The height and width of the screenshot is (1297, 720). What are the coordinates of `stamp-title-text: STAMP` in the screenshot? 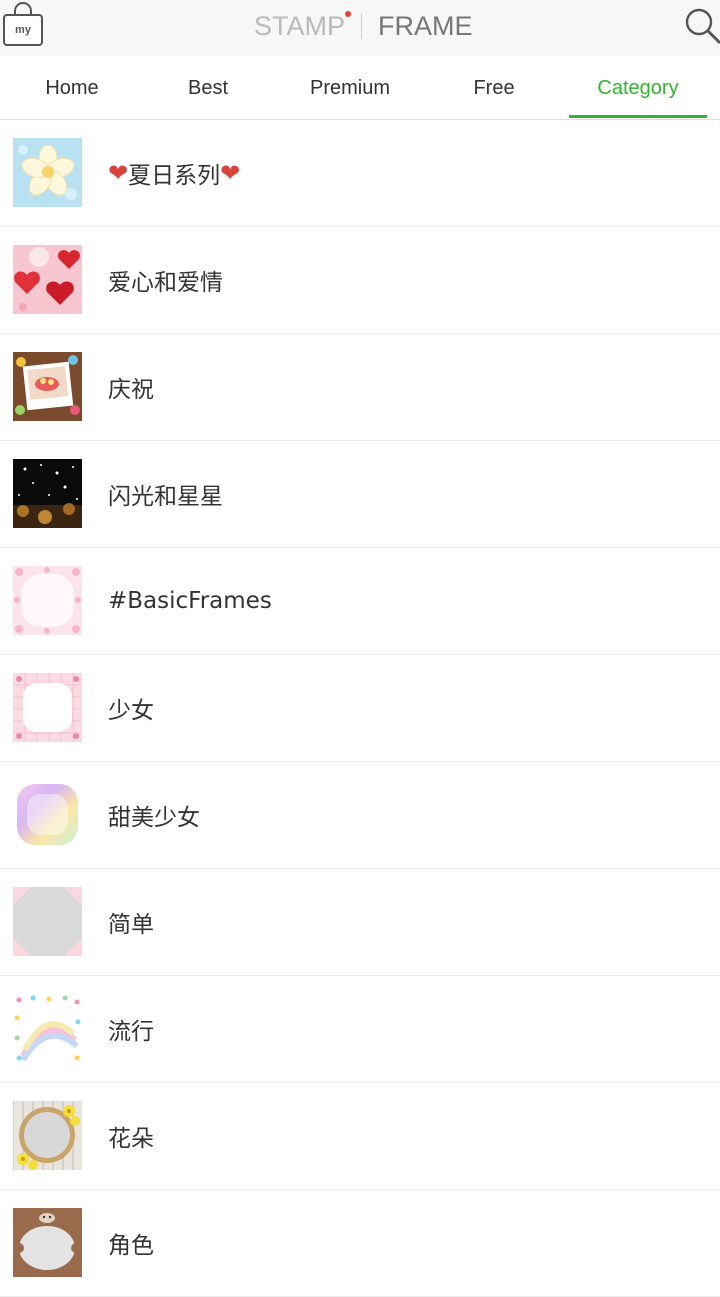 It's located at (300, 25).